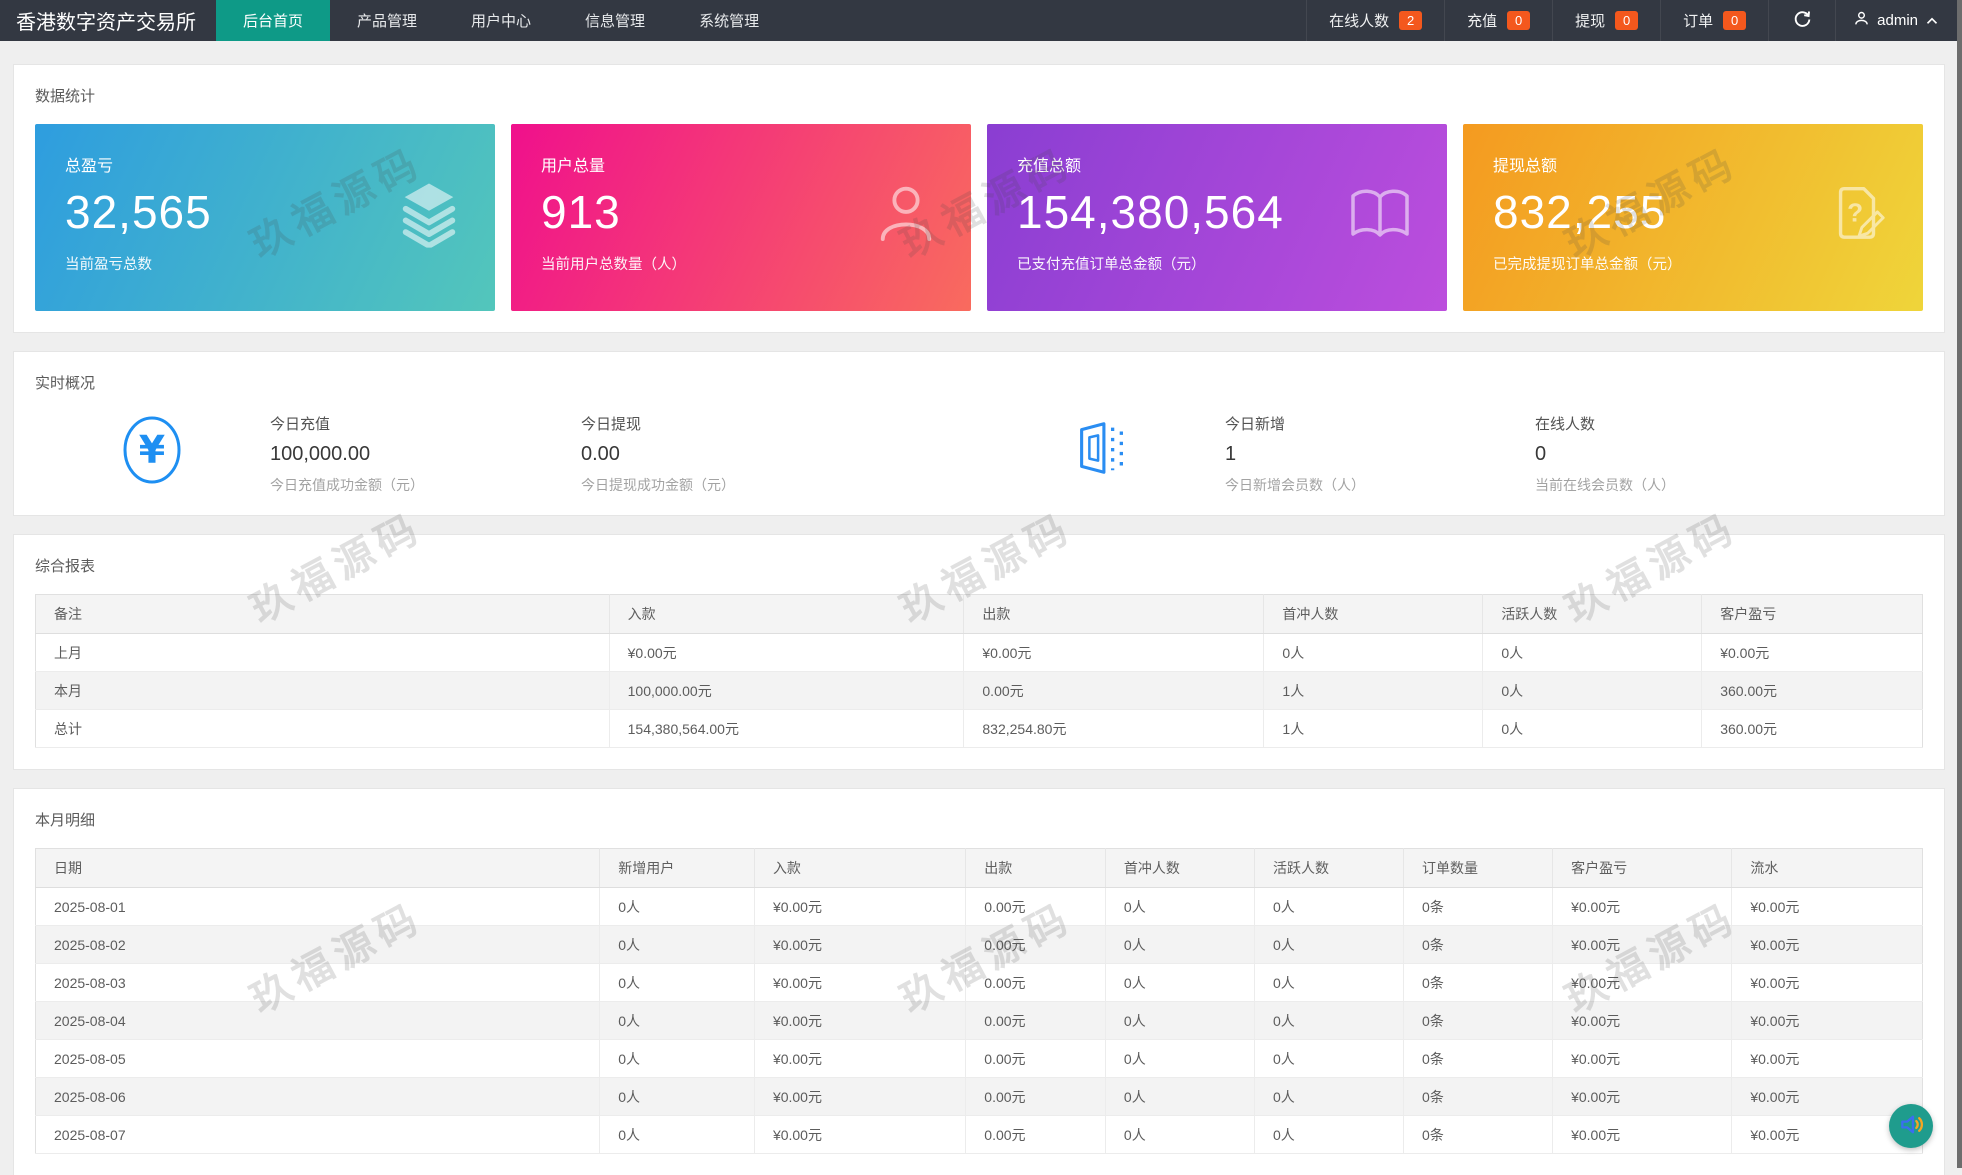 This screenshot has height=1175, width=1962. I want to click on column-header: 首冲人数, so click(1180, 868).